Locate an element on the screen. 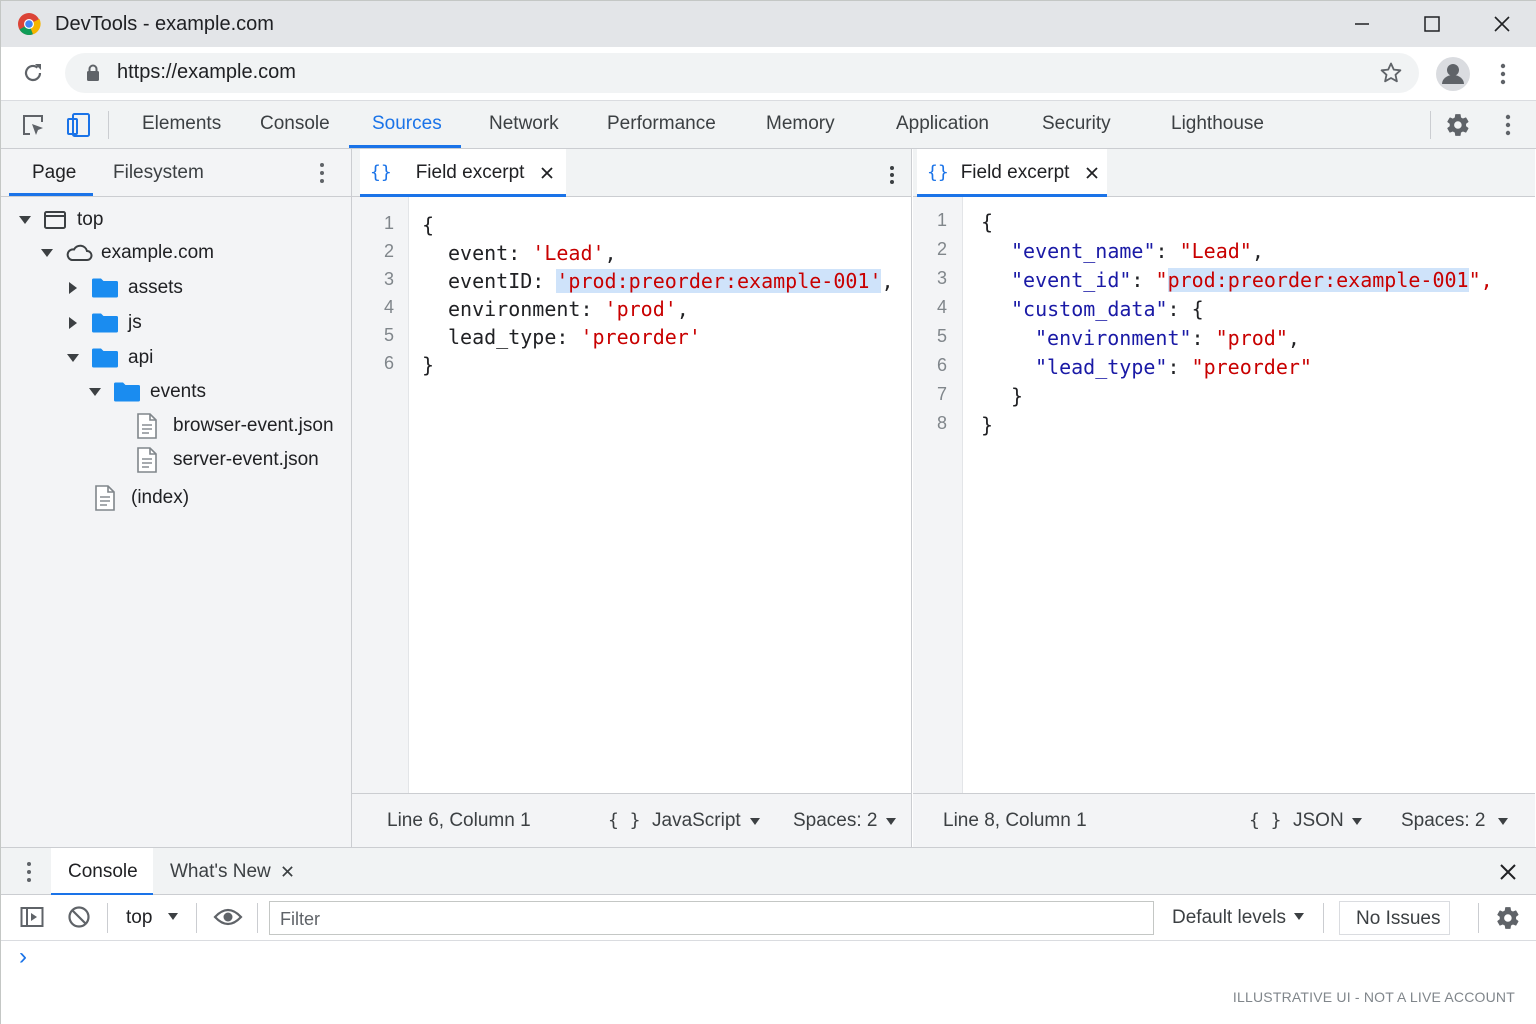  tree-label: (index) is located at coordinates (160, 497).